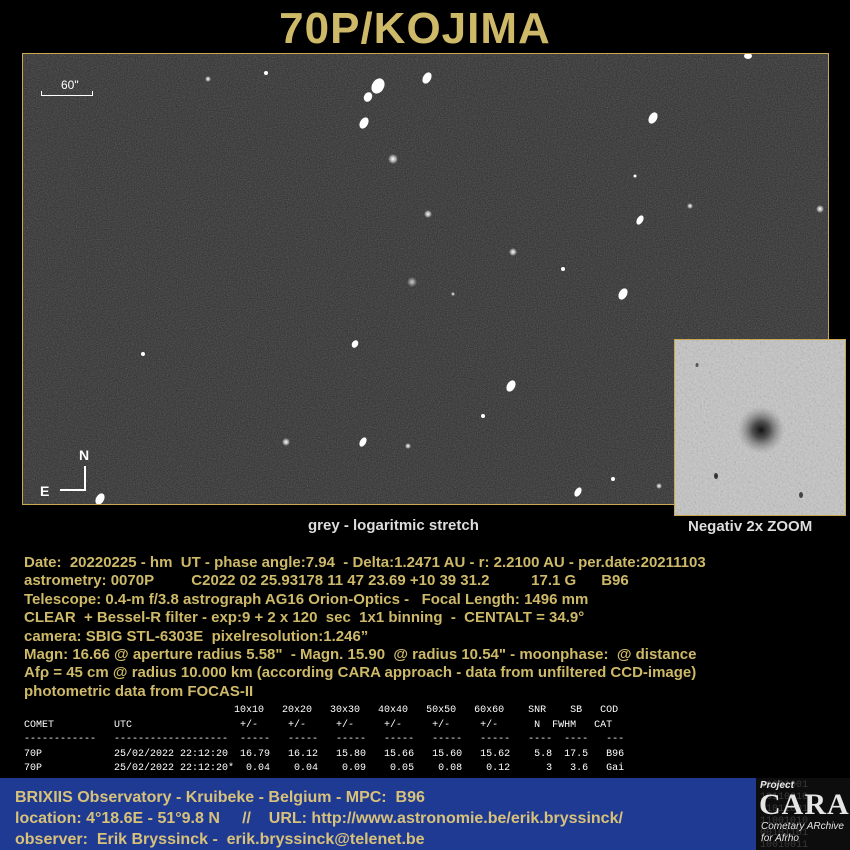 The height and width of the screenshot is (850, 850). What do you see at coordinates (393, 525) in the screenshot?
I see `image-caption: grey - logaritmic stretch` at bounding box center [393, 525].